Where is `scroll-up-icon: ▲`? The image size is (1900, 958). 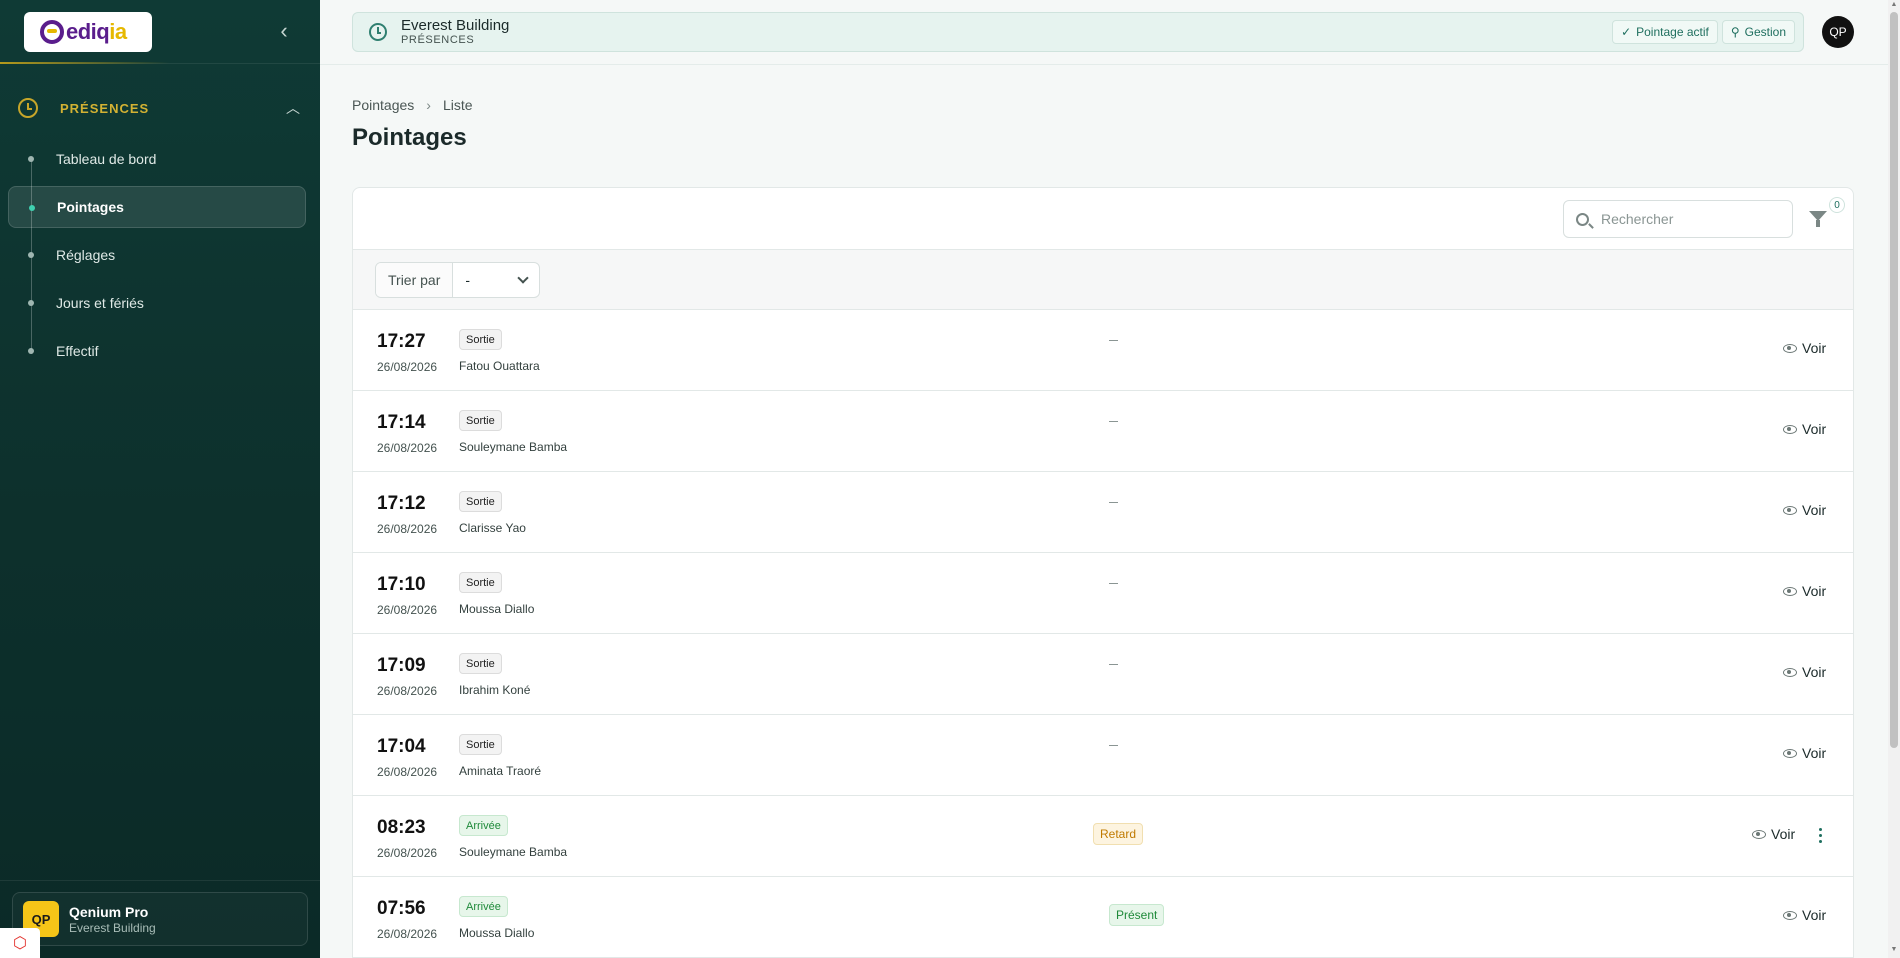
scroll-up-icon: ▲ is located at coordinates (1894, 4).